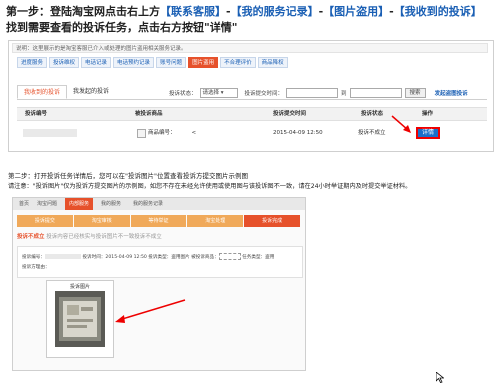  What do you see at coordinates (252, 99) in the screenshot?
I see `divider` at bounding box center [252, 99].